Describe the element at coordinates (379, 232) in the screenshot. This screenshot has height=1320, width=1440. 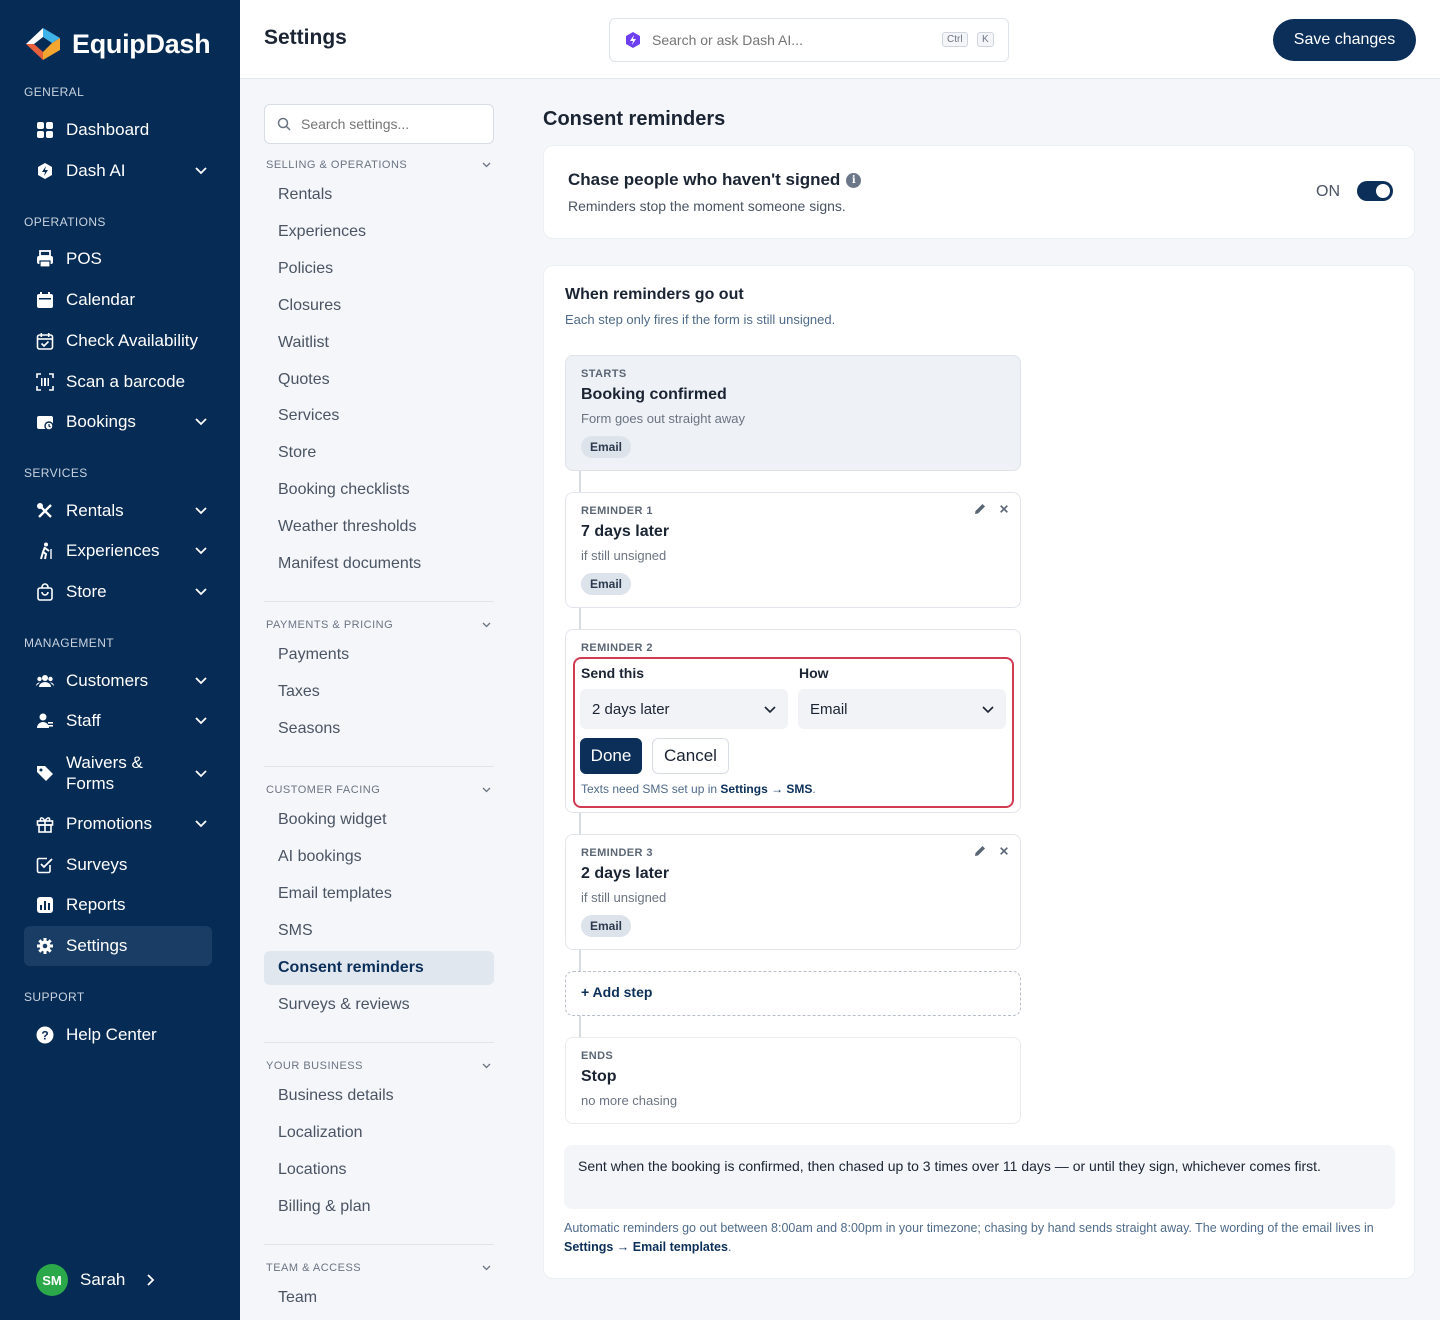
I see `subnav-item: Experiences` at that location.